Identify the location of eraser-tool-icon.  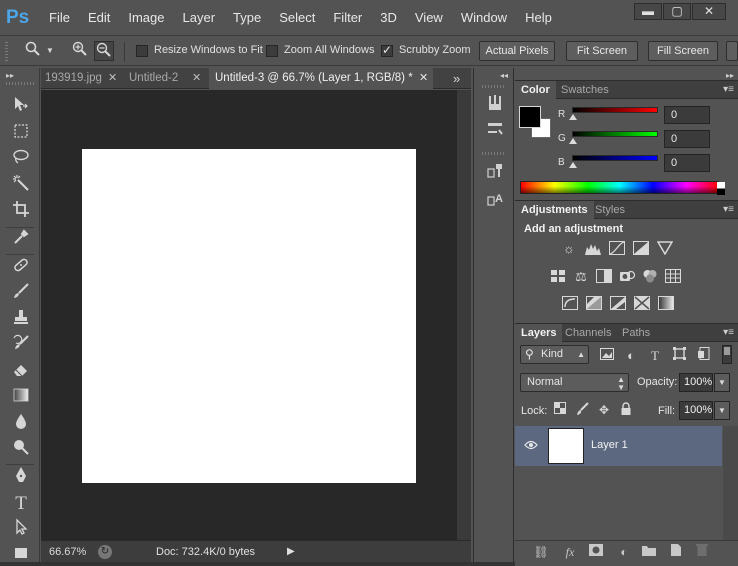
(21, 372).